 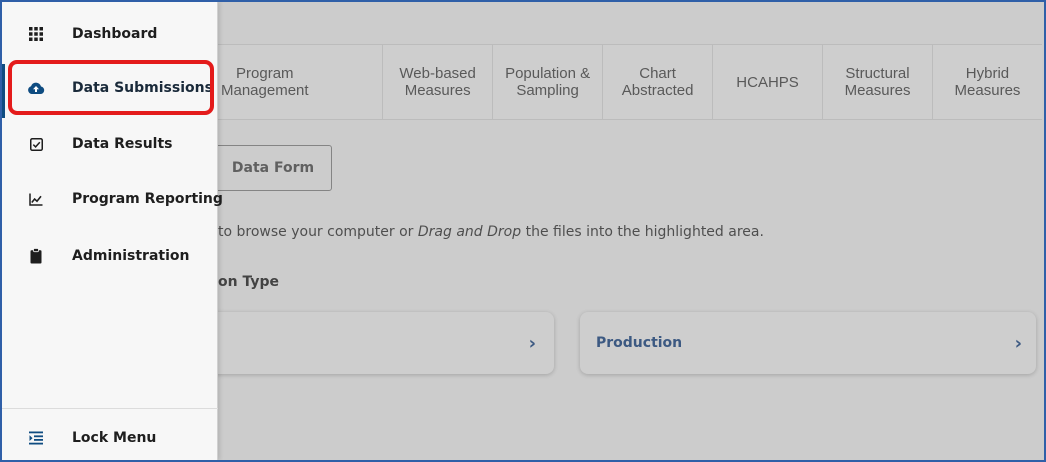 I want to click on sidebar-item-program-reporting: Program Reporting, so click(x=112, y=199).